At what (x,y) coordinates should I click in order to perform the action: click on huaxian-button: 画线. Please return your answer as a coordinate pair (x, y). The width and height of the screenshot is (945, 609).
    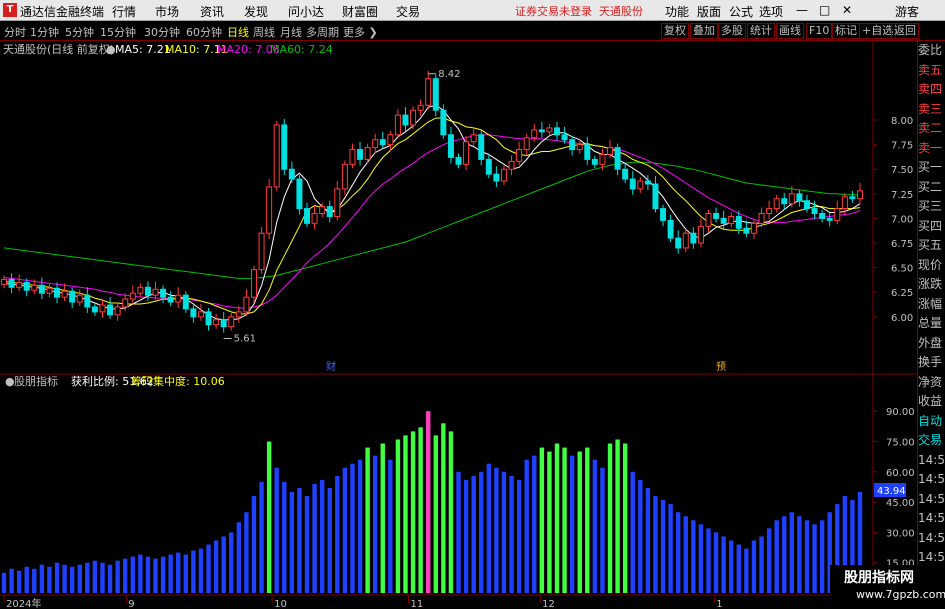
    Looking at the image, I should click on (790, 31).